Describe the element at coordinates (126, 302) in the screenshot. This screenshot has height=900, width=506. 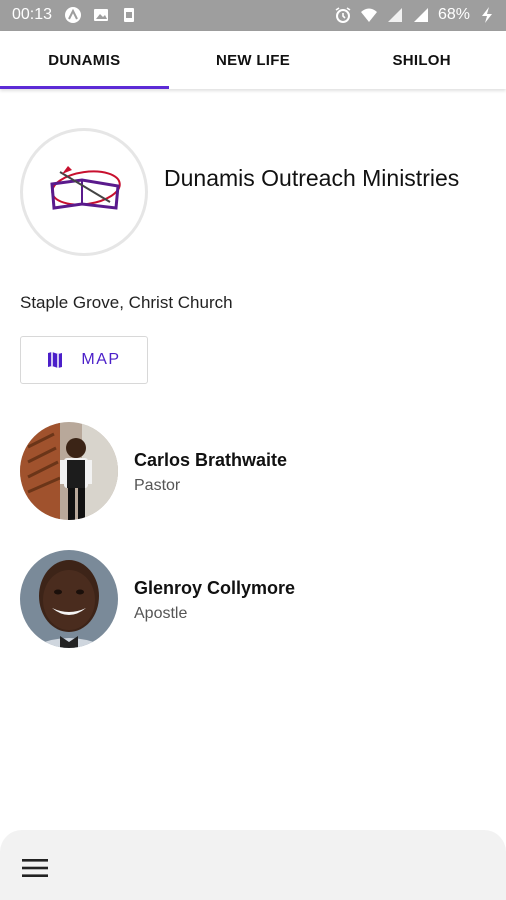
I see `church-location: Staple Grove, Christ Church` at that location.